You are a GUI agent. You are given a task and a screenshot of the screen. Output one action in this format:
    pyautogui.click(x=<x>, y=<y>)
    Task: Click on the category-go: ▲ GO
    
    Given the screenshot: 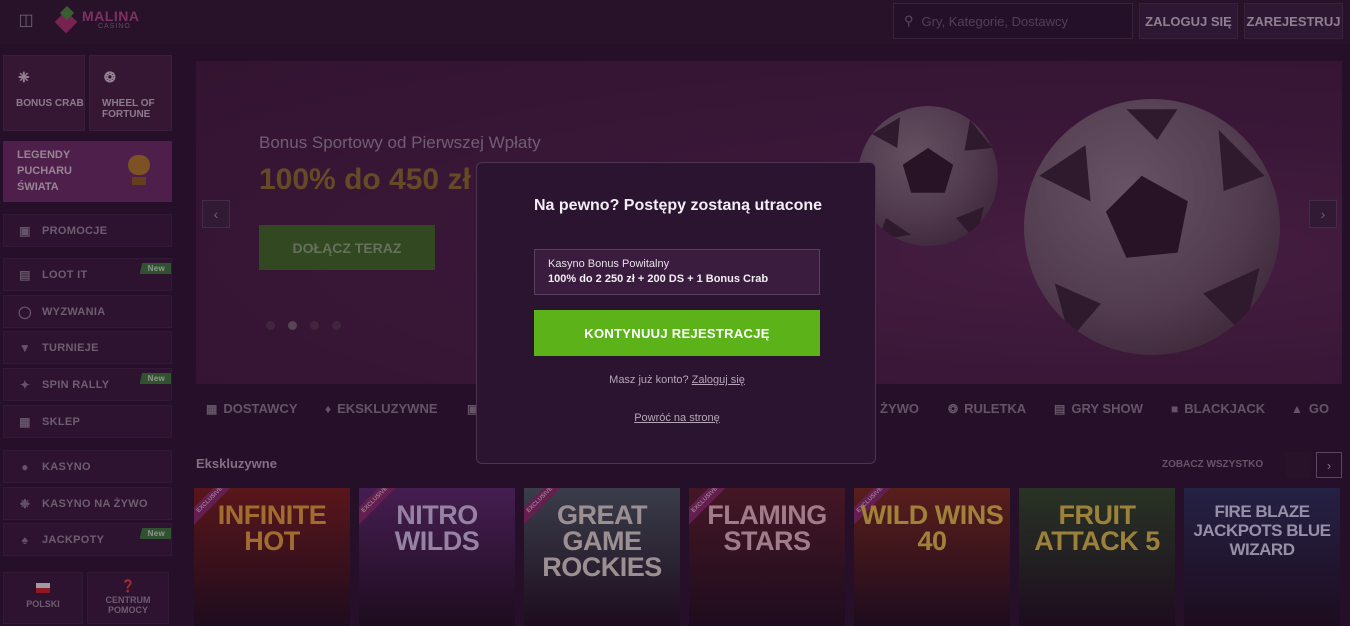 What is the action you would take?
    pyautogui.click(x=1310, y=408)
    